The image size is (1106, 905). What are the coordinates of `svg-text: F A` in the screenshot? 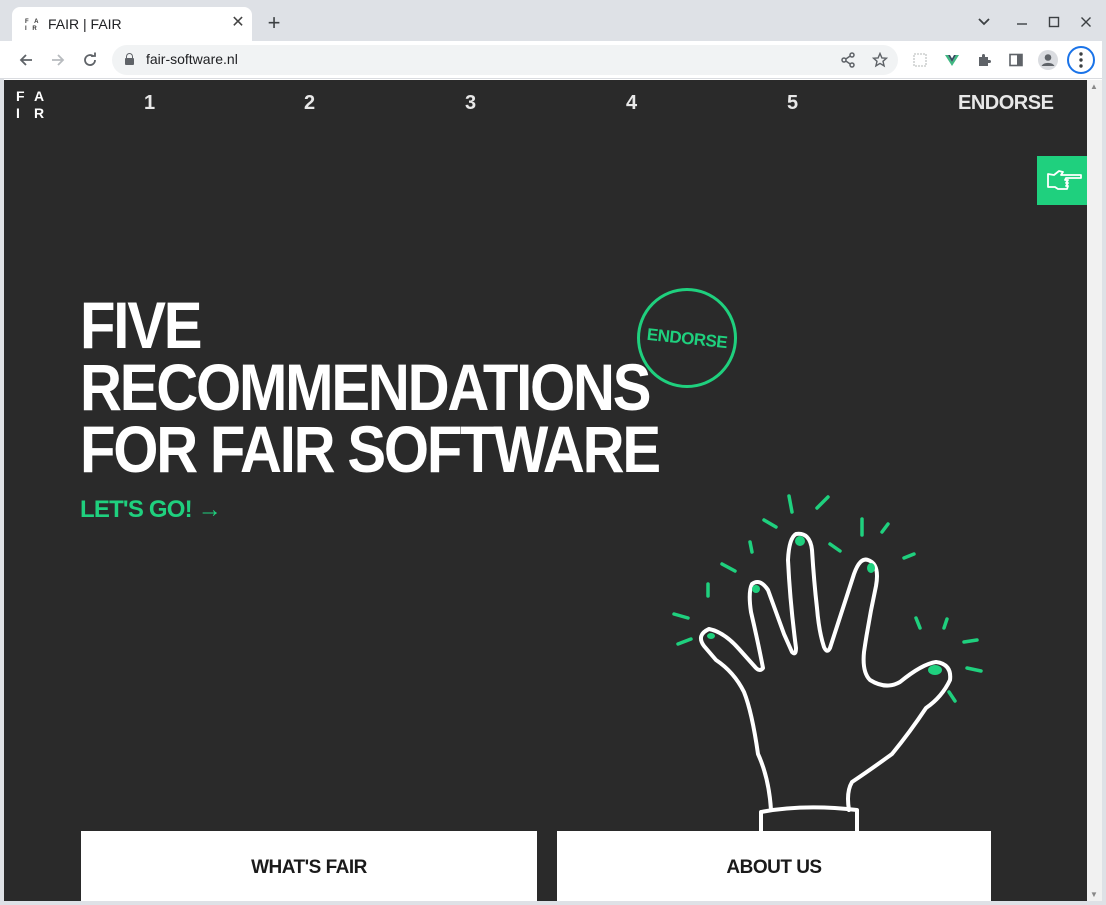 It's located at (32, 22).